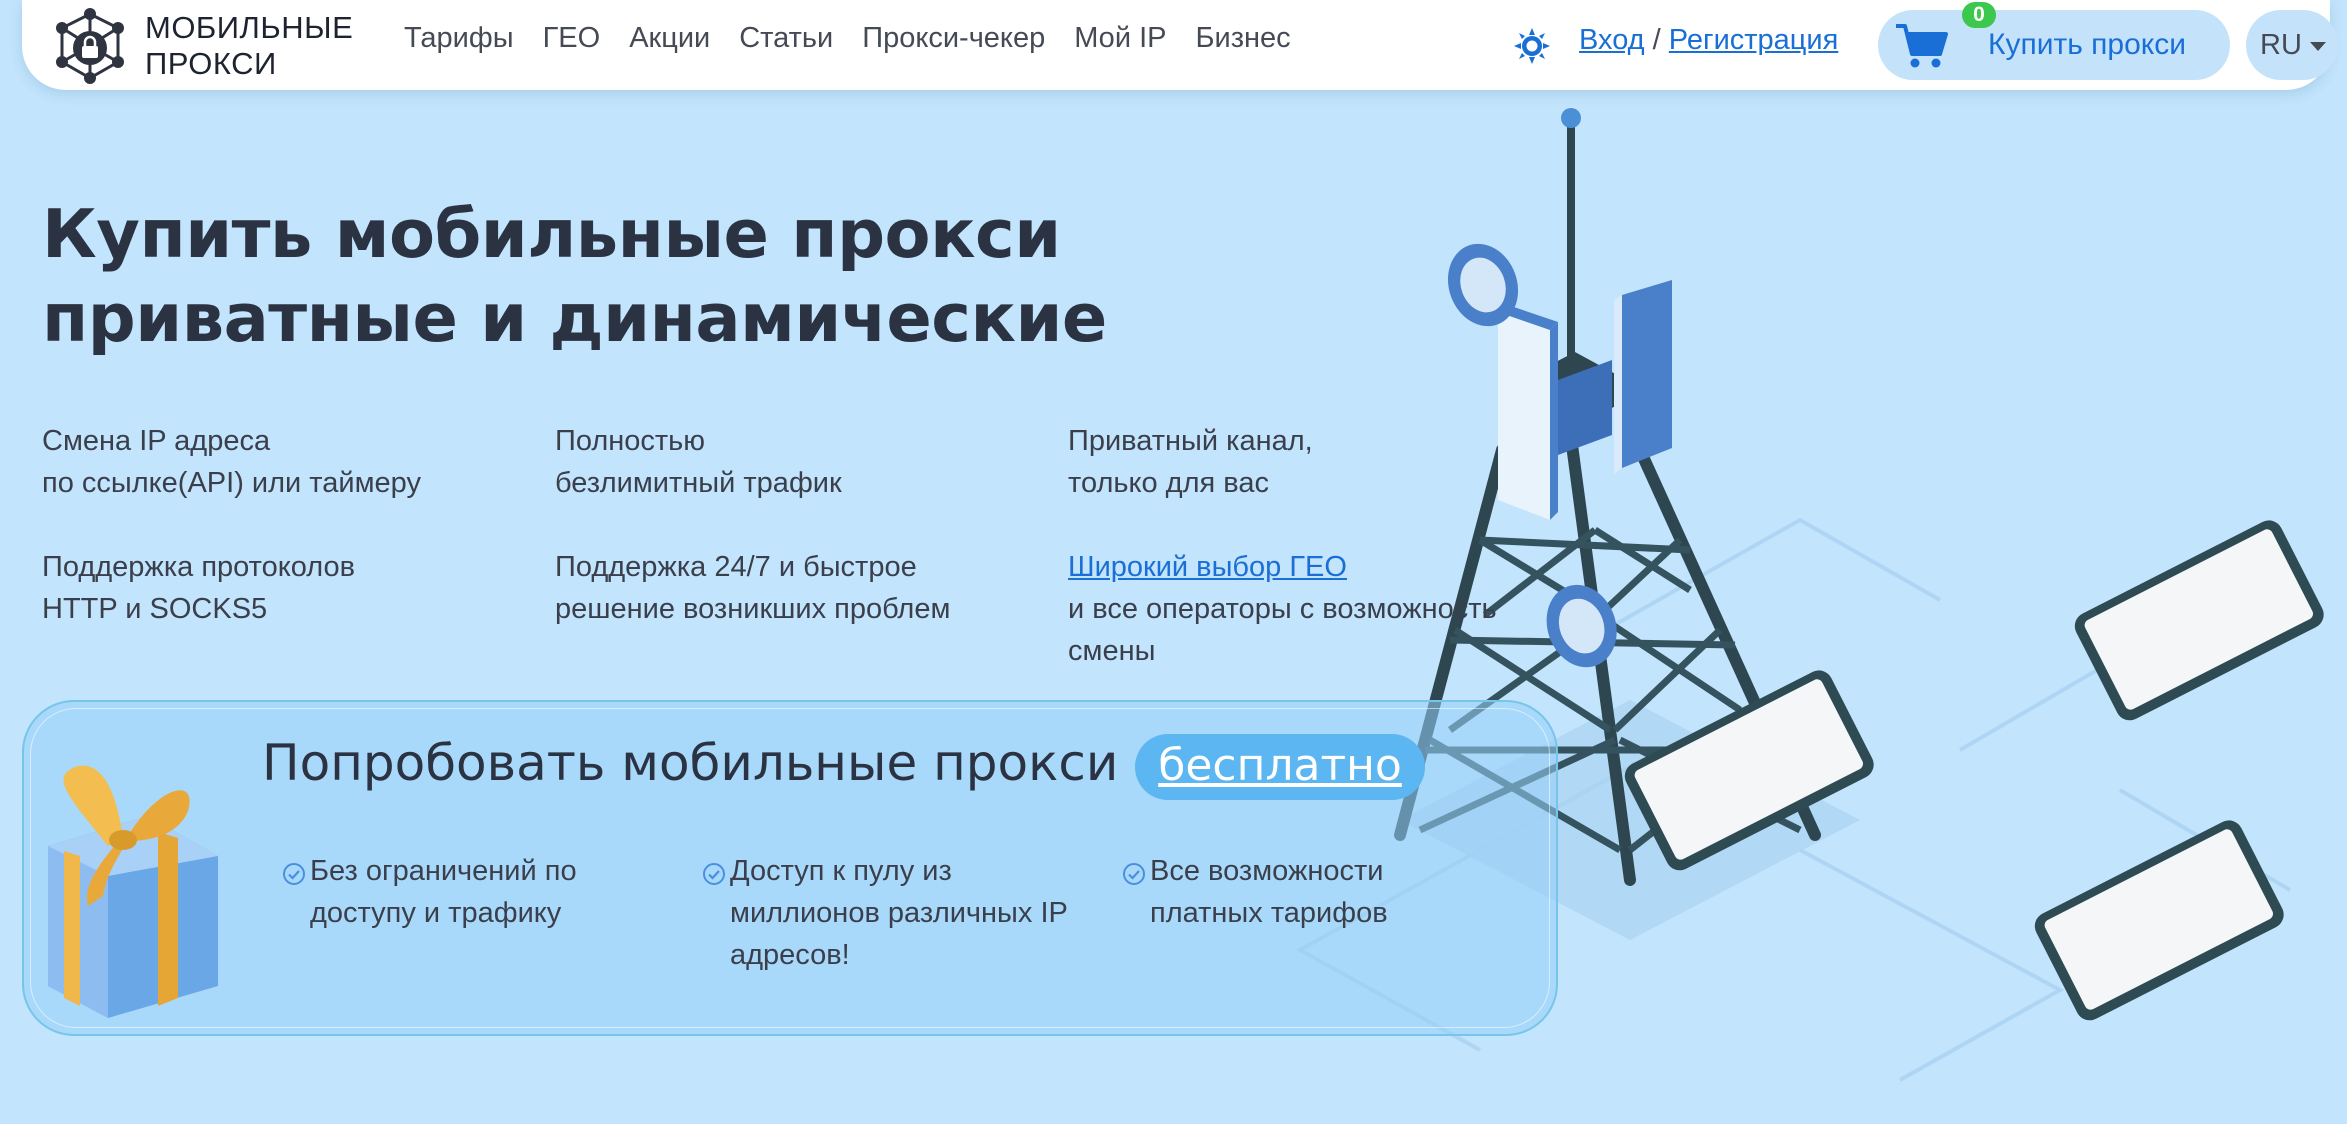 Image resolution: width=2347 pixels, height=1124 pixels. Describe the element at coordinates (736, 567) in the screenshot. I see `feature-line: Поддержка 24/7 и быстрое` at that location.